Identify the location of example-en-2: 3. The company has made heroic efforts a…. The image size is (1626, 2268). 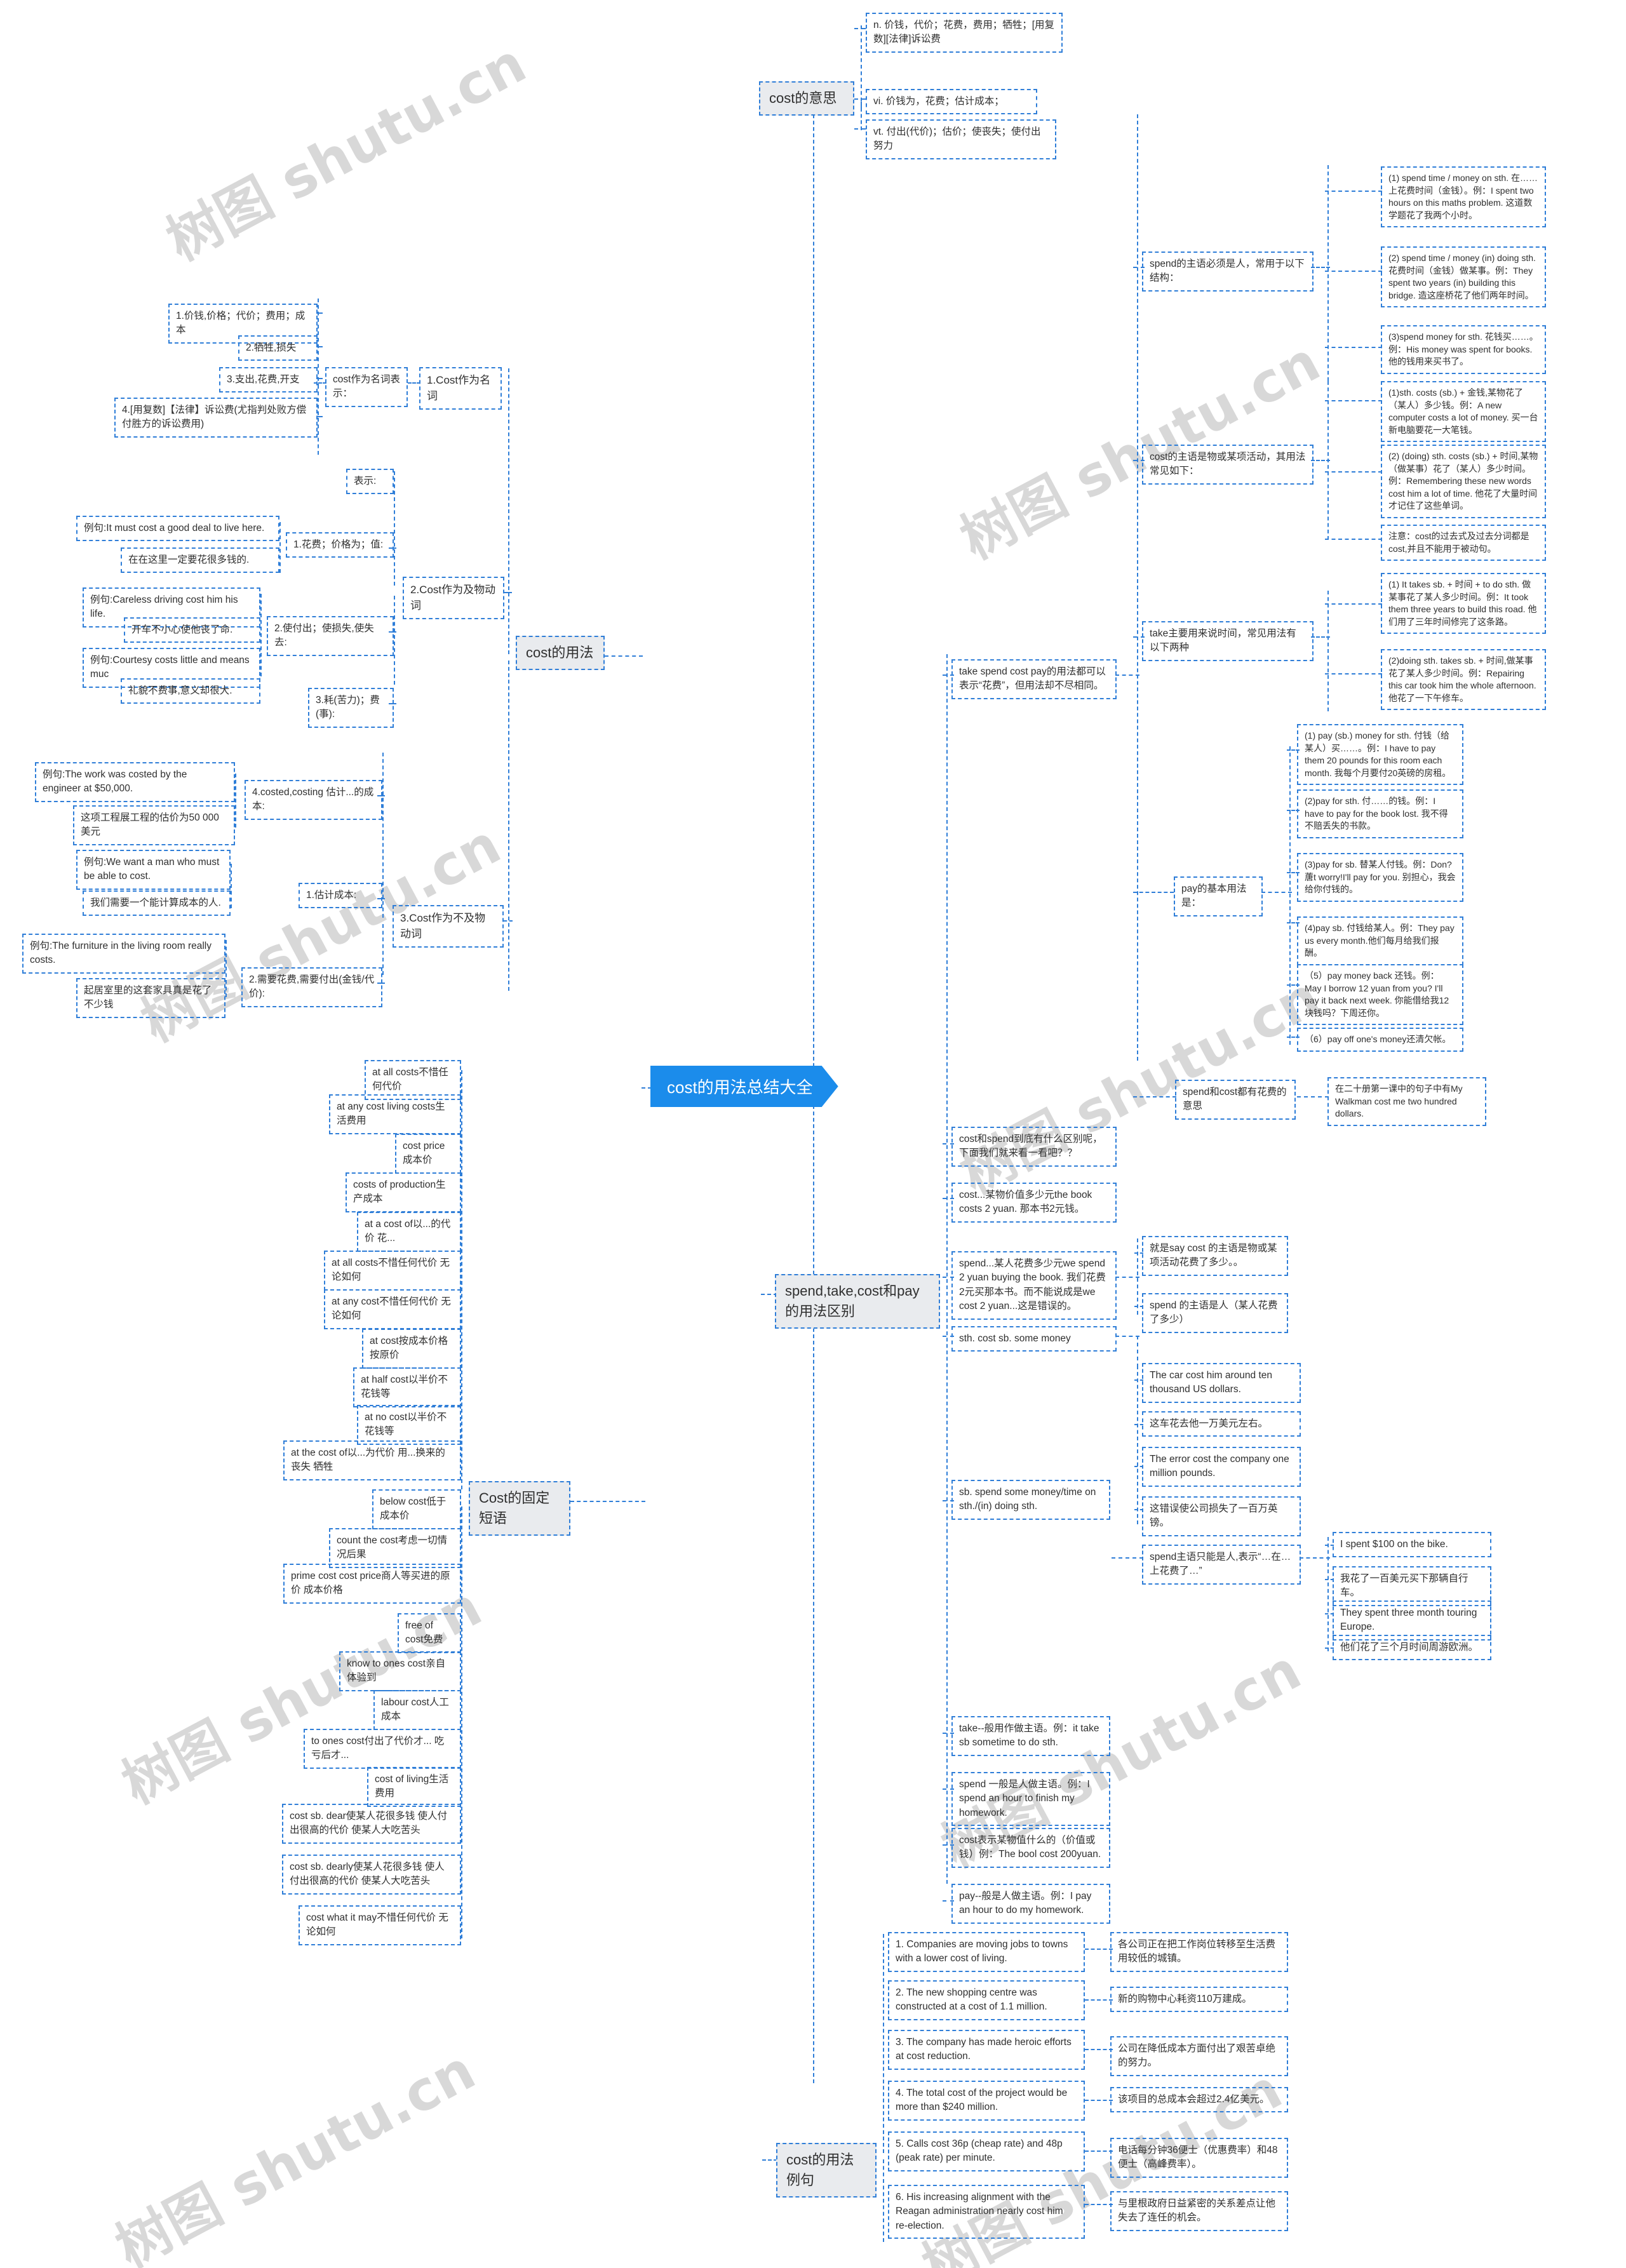
(986, 2050).